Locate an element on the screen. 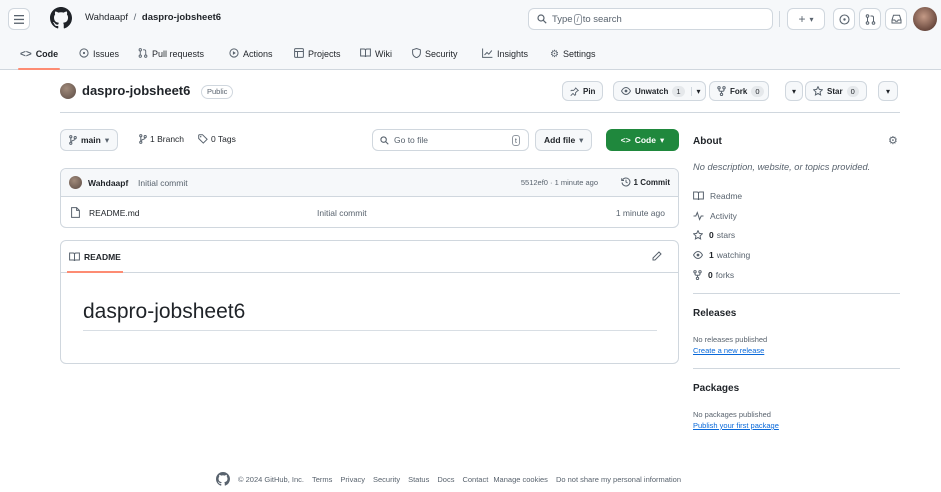 This screenshot has width=941, height=492. branches-link: 1 Branch is located at coordinates (161, 139).